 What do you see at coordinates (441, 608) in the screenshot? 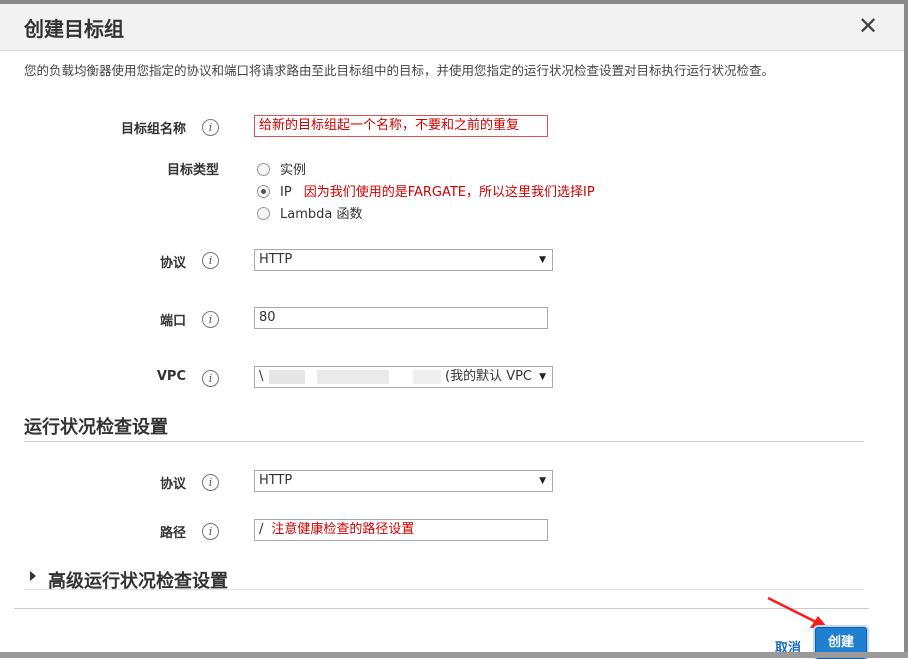
I see `footer-divider` at bounding box center [441, 608].